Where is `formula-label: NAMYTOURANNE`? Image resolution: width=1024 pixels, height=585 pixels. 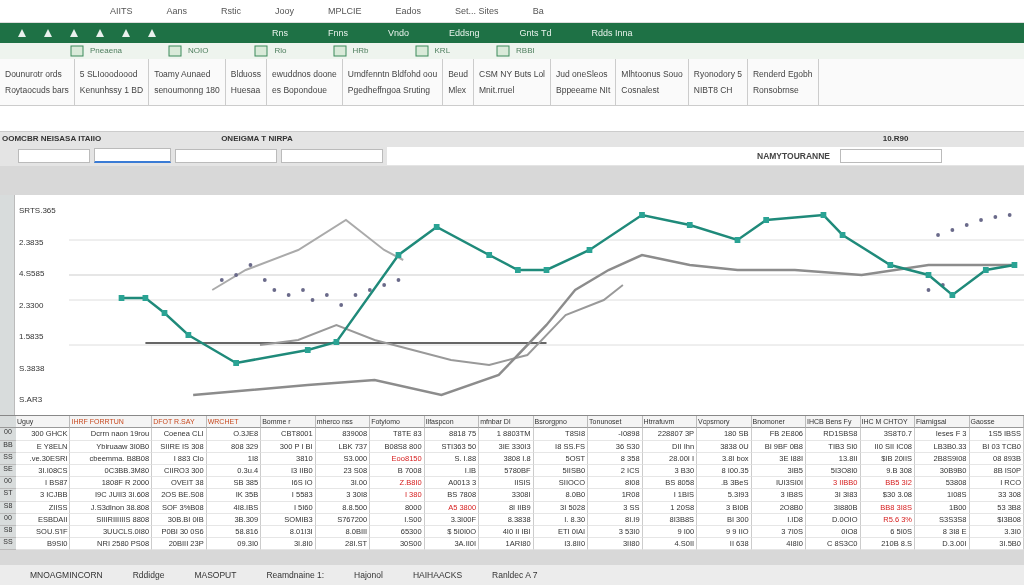
formula-label: NAMYTOURANNE is located at coordinates (794, 155).